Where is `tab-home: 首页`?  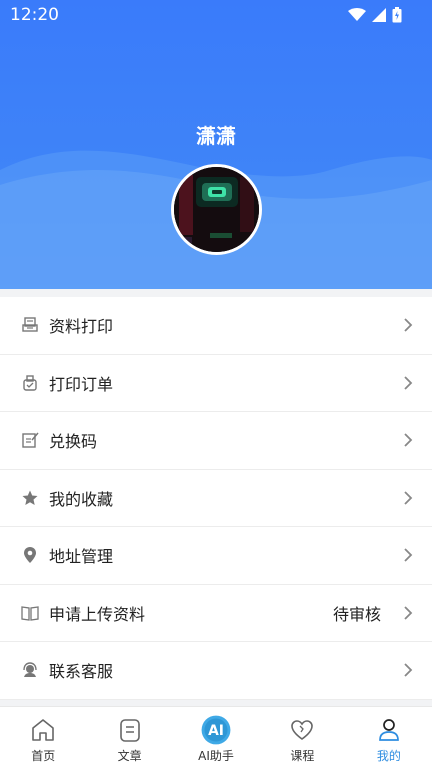
tab-home: 首页 is located at coordinates (43, 737).